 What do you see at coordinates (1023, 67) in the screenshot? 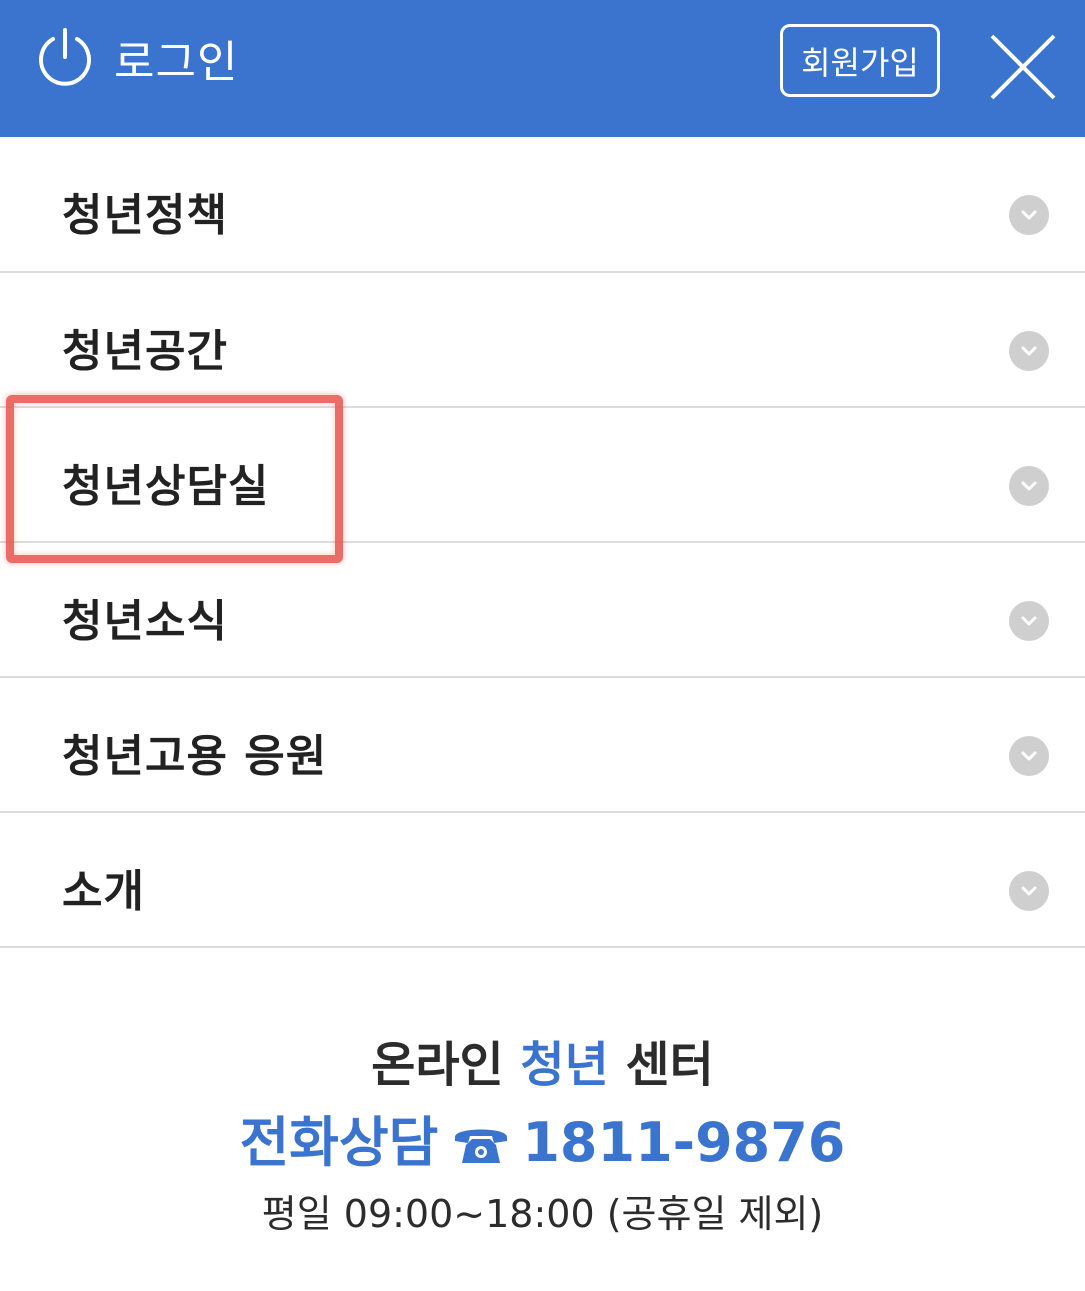
I see `close-icon` at bounding box center [1023, 67].